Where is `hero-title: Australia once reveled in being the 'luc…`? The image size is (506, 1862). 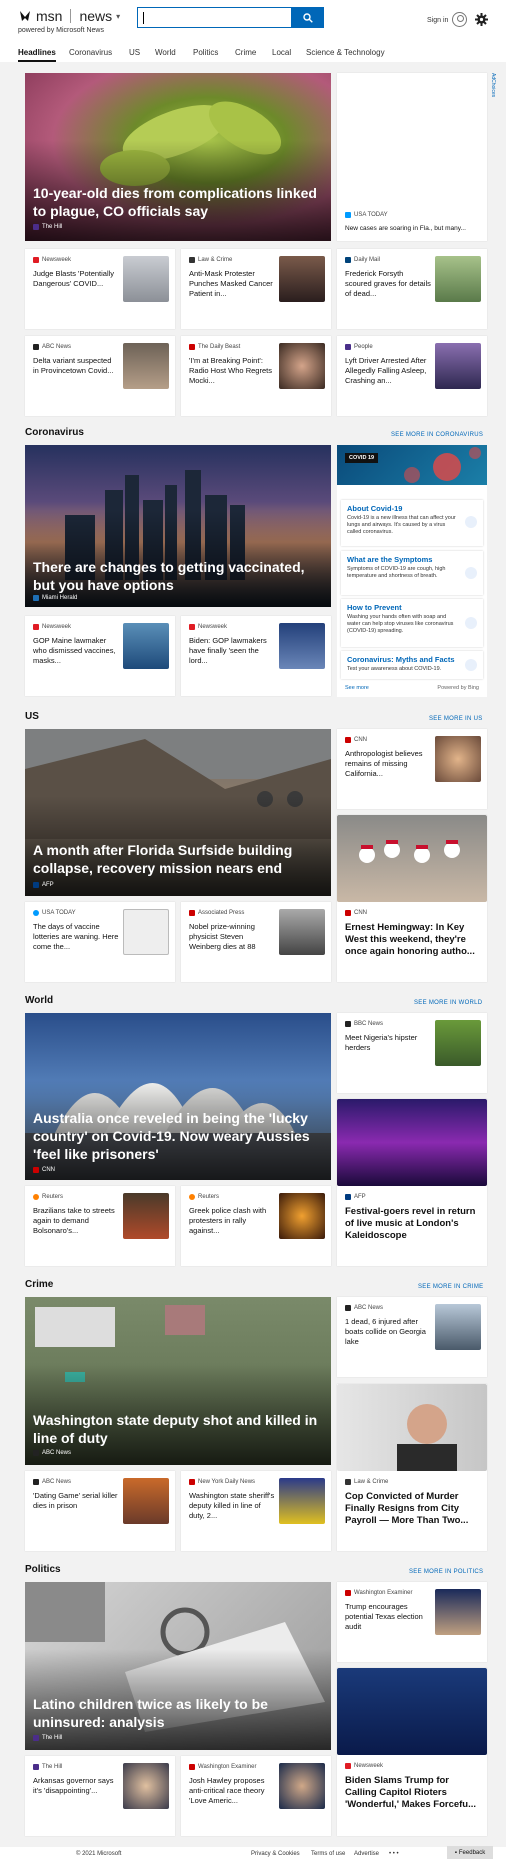 hero-title: Australia once reveled in being the 'luc… is located at coordinates (177, 1136).